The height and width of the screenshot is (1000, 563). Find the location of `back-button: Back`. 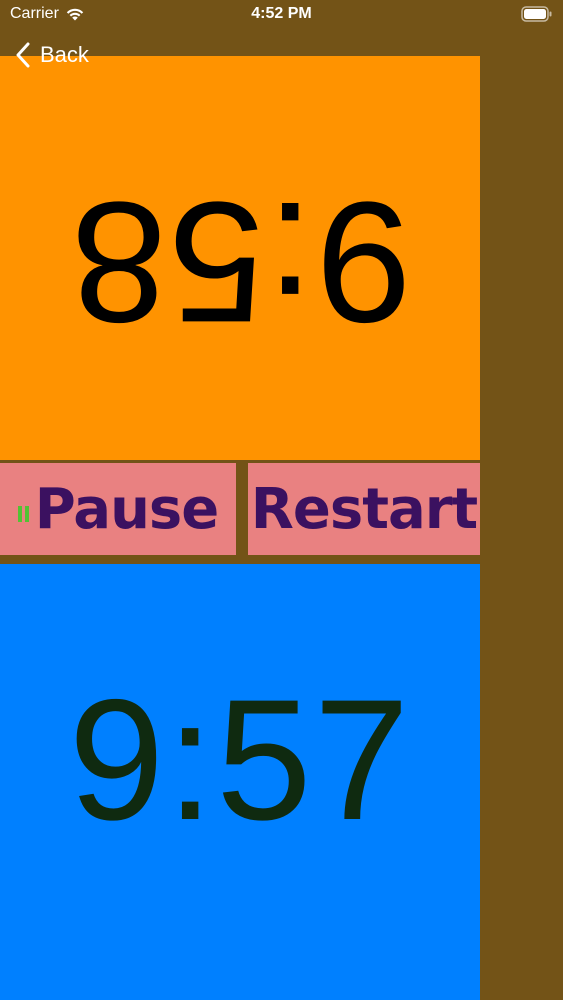

back-button: Back is located at coordinates (52, 55).